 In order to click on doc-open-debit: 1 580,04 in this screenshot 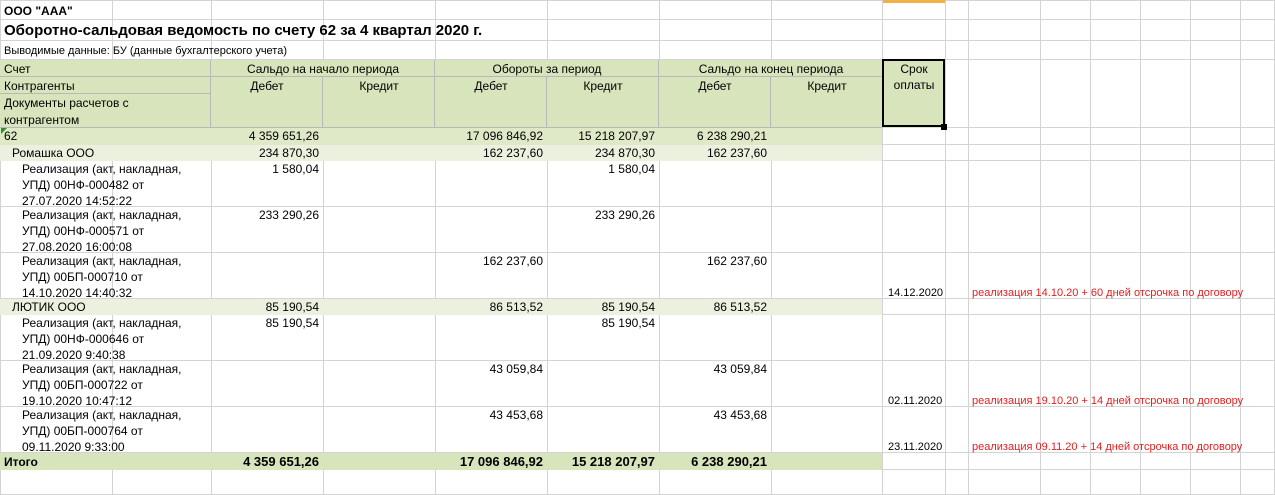, I will do `click(295, 169)`.